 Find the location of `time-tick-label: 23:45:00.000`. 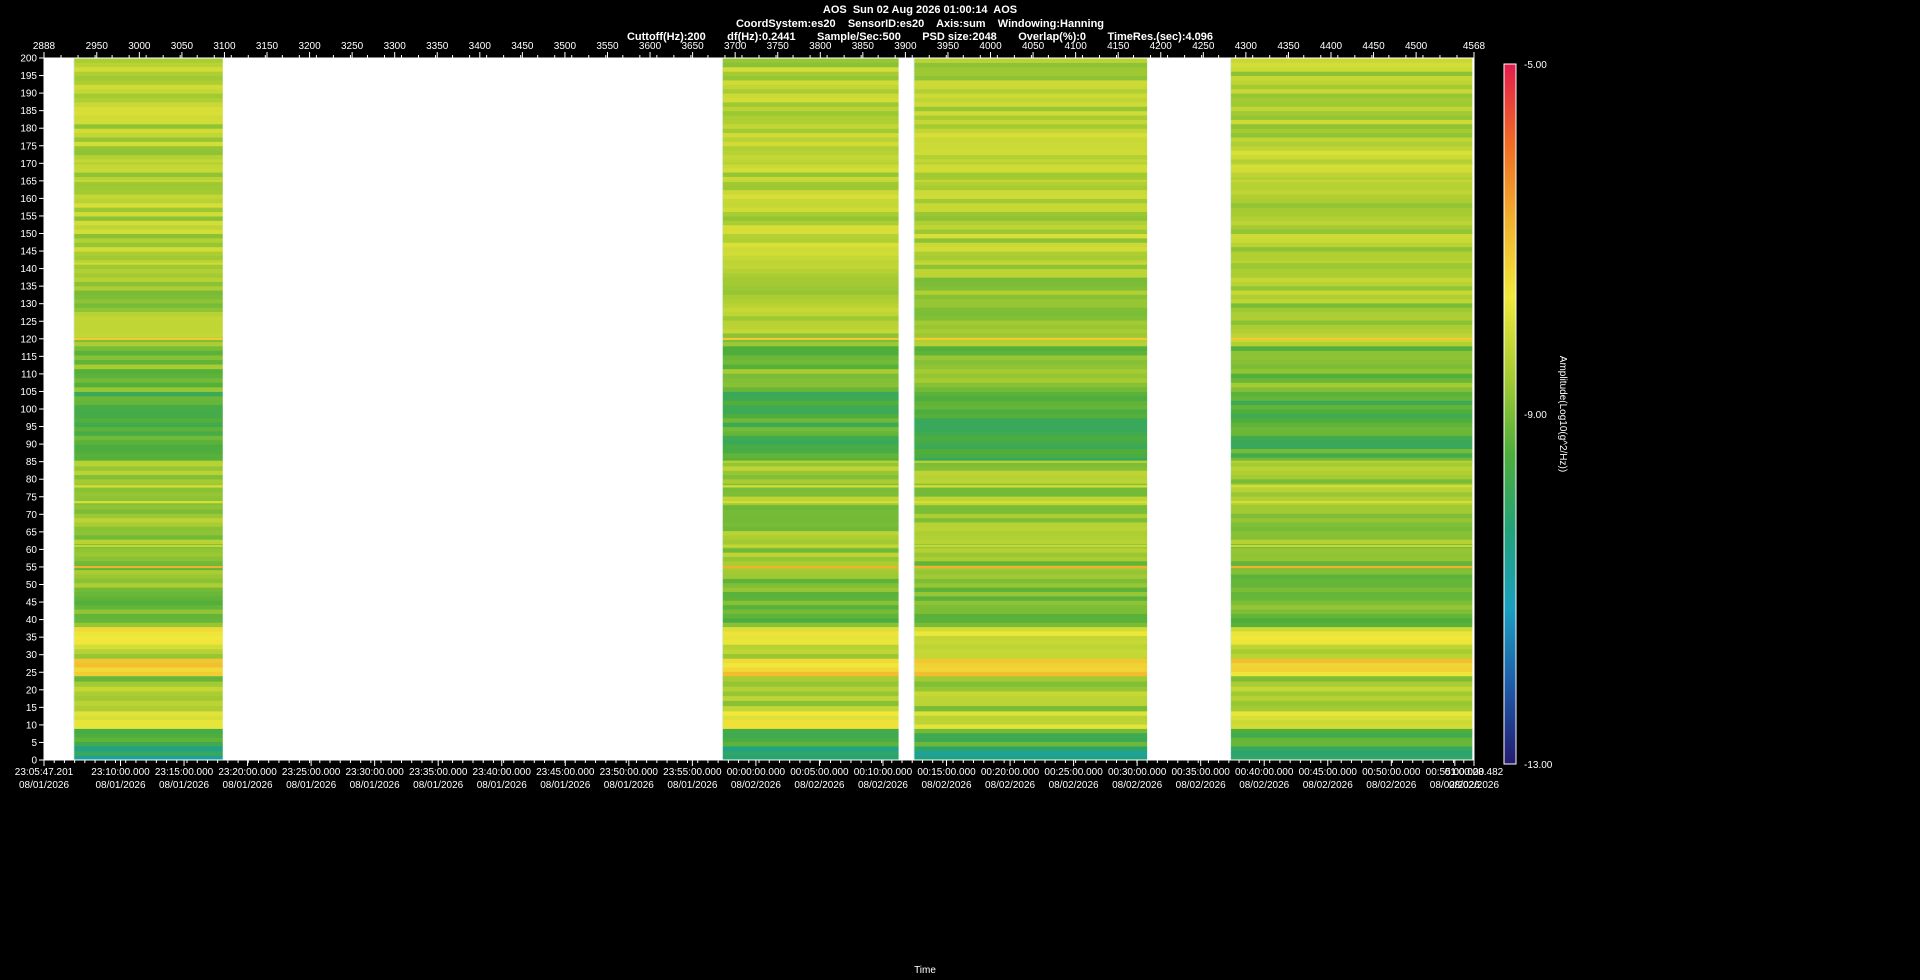

time-tick-label: 23:45:00.000 is located at coordinates (565, 772).